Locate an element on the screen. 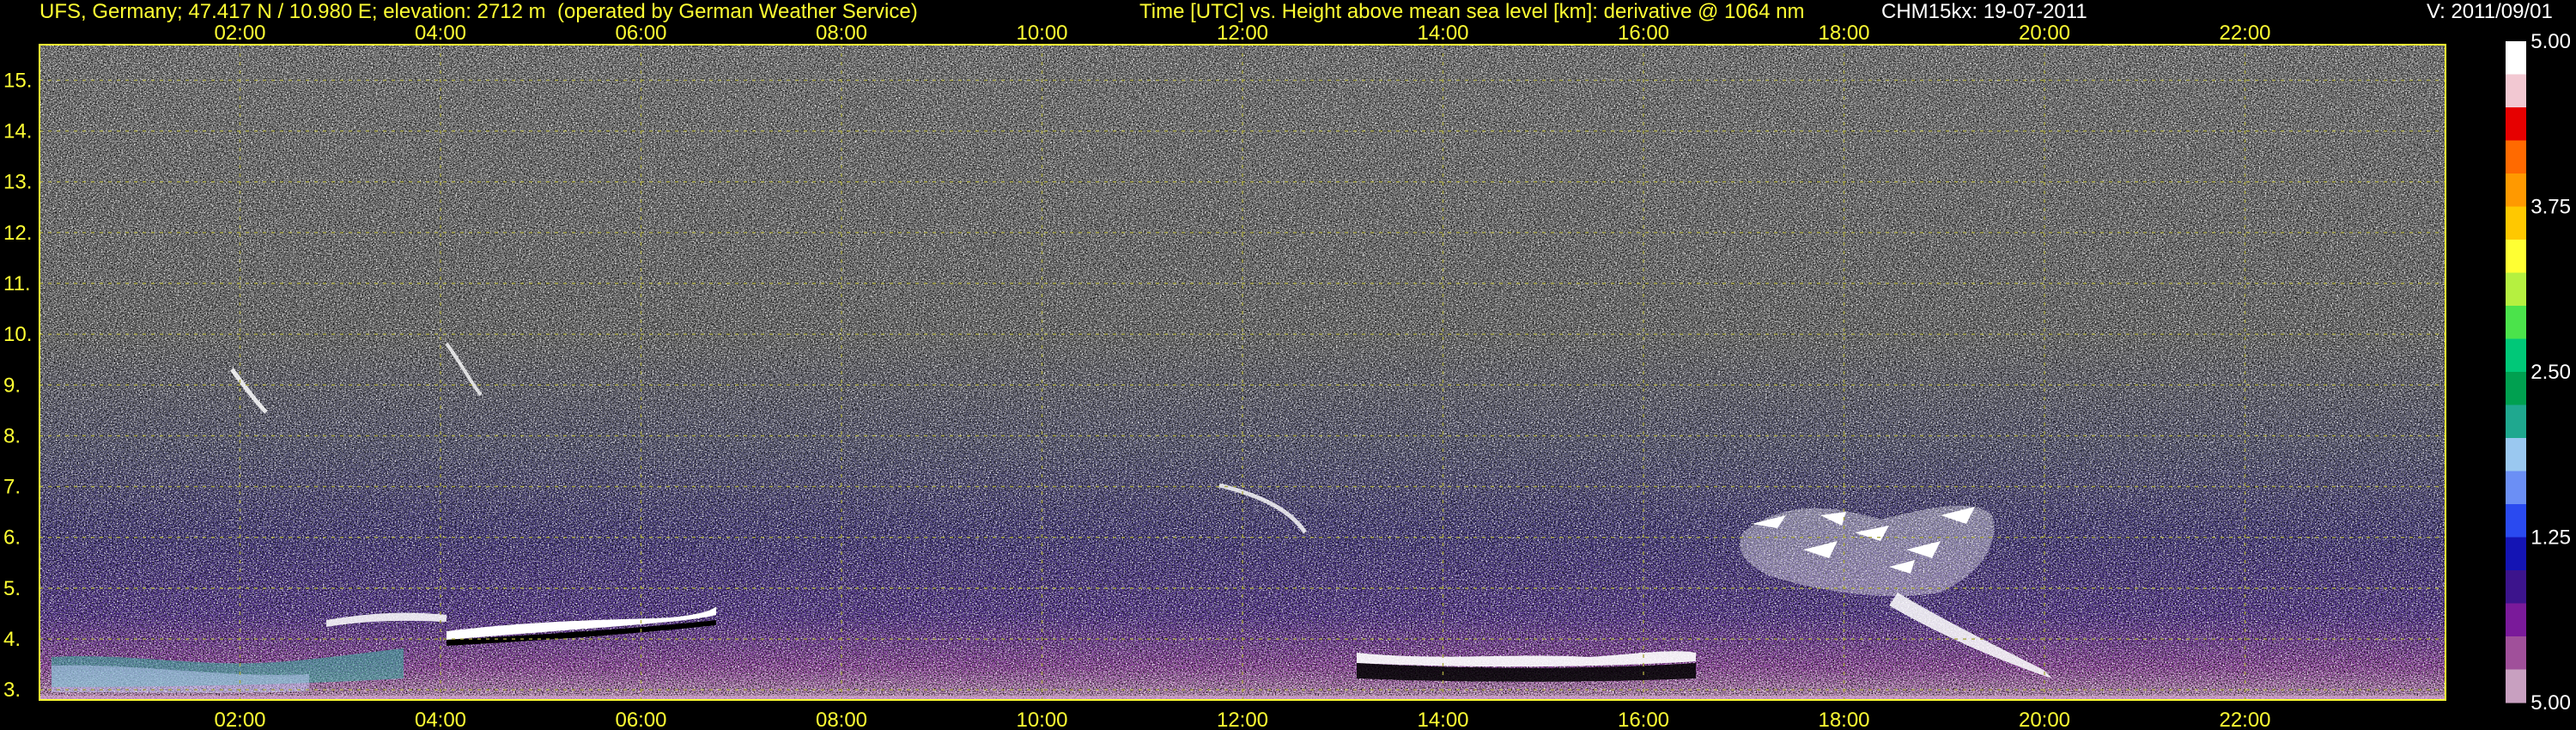 This screenshot has height=730, width=2576. x-tick-label-bottom: 20:00 is located at coordinates (2045, 719).